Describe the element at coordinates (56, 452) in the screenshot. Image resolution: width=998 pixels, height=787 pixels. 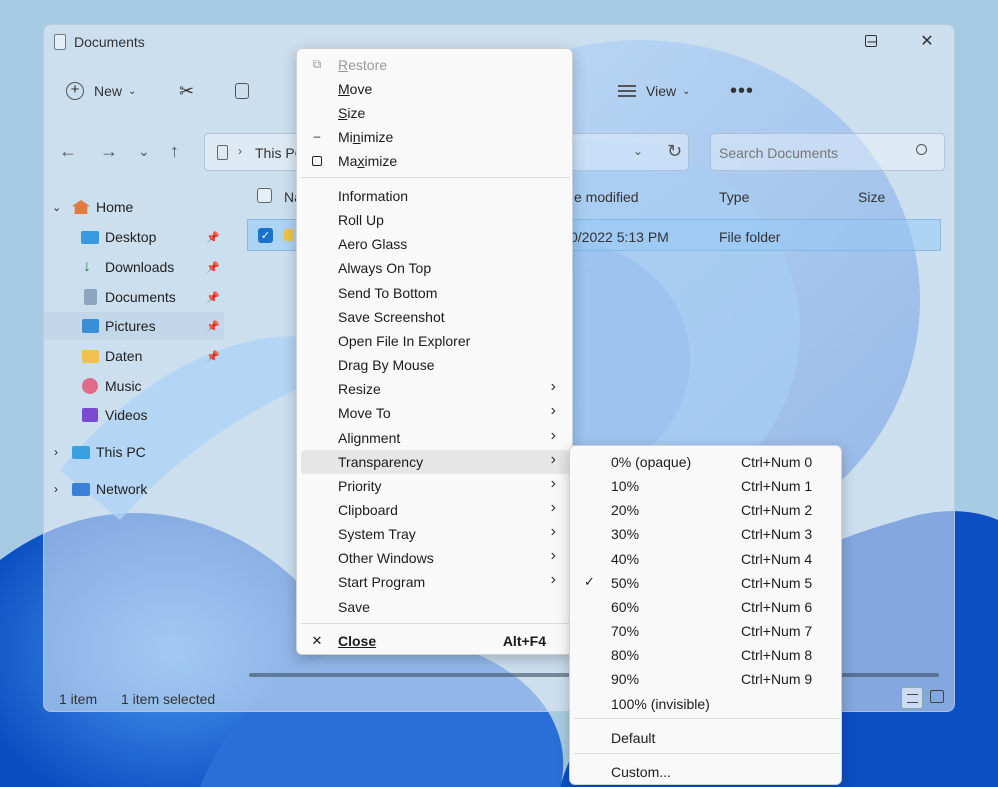
I see `expand-chevron-icon: ›` at that location.